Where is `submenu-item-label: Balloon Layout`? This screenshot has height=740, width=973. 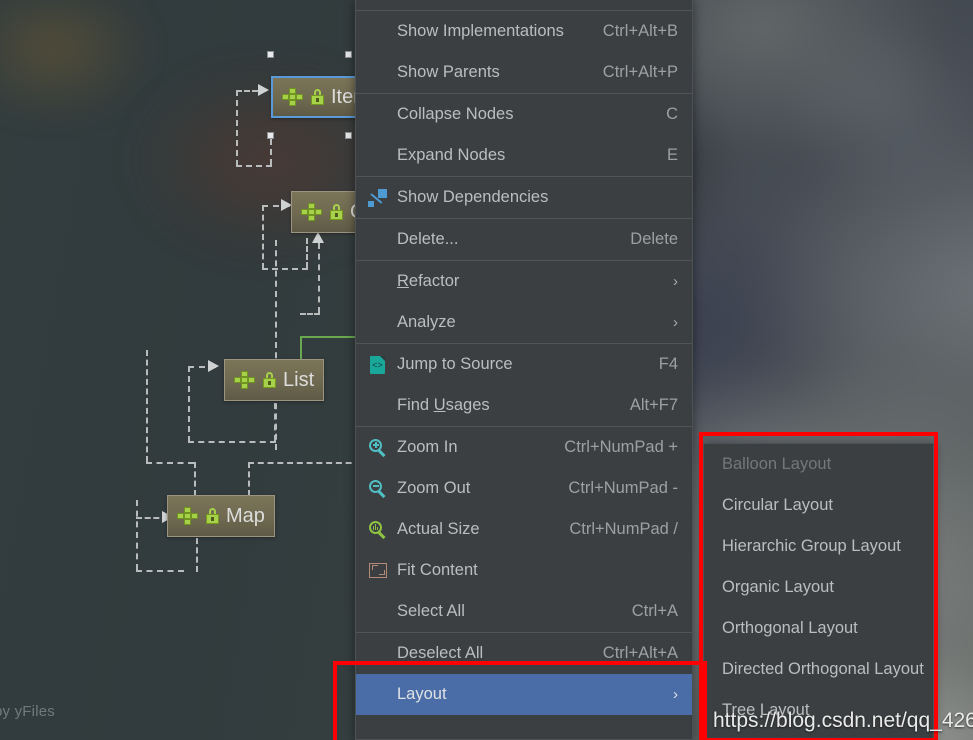
submenu-item-label: Balloon Layout is located at coordinates (777, 464).